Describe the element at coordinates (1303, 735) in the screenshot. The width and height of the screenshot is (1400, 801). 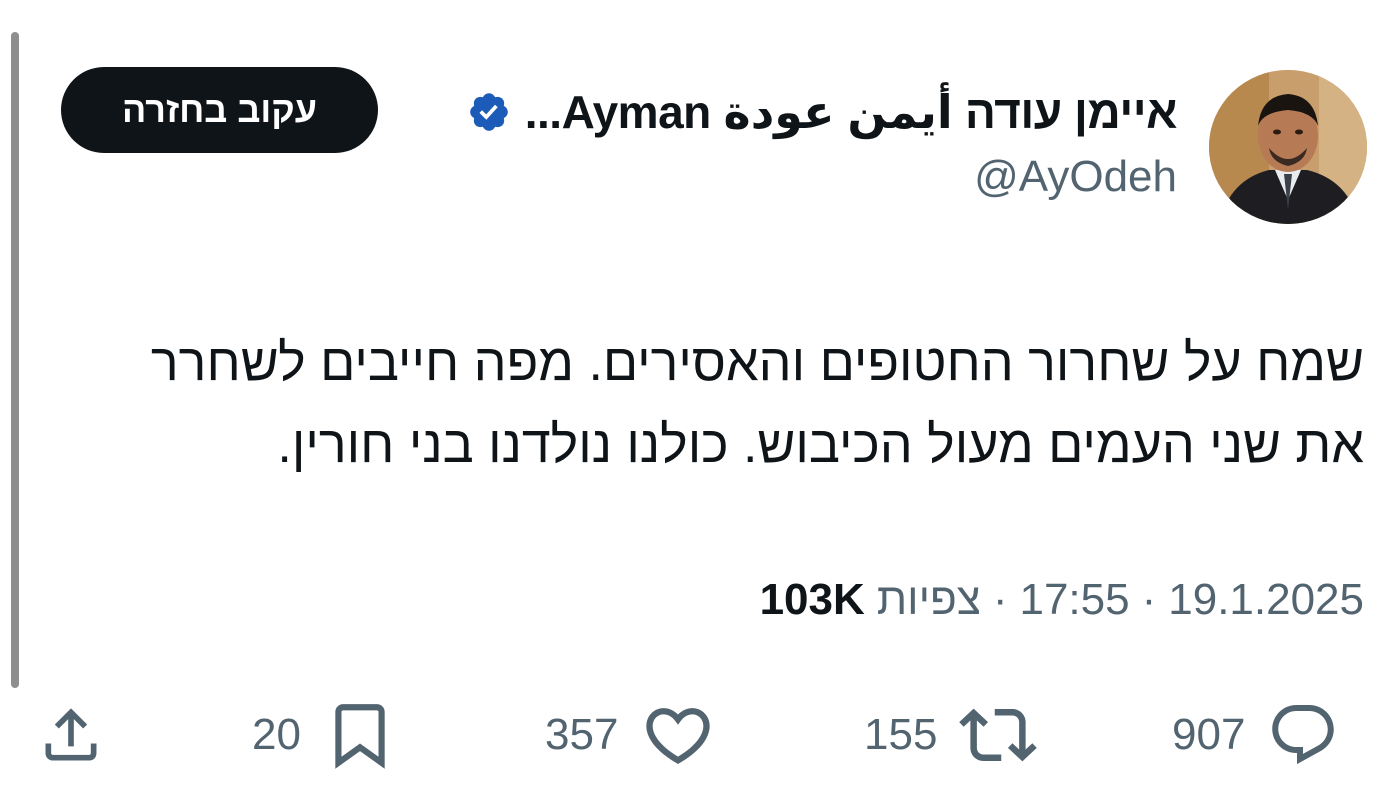
I see `reply-icon` at that location.